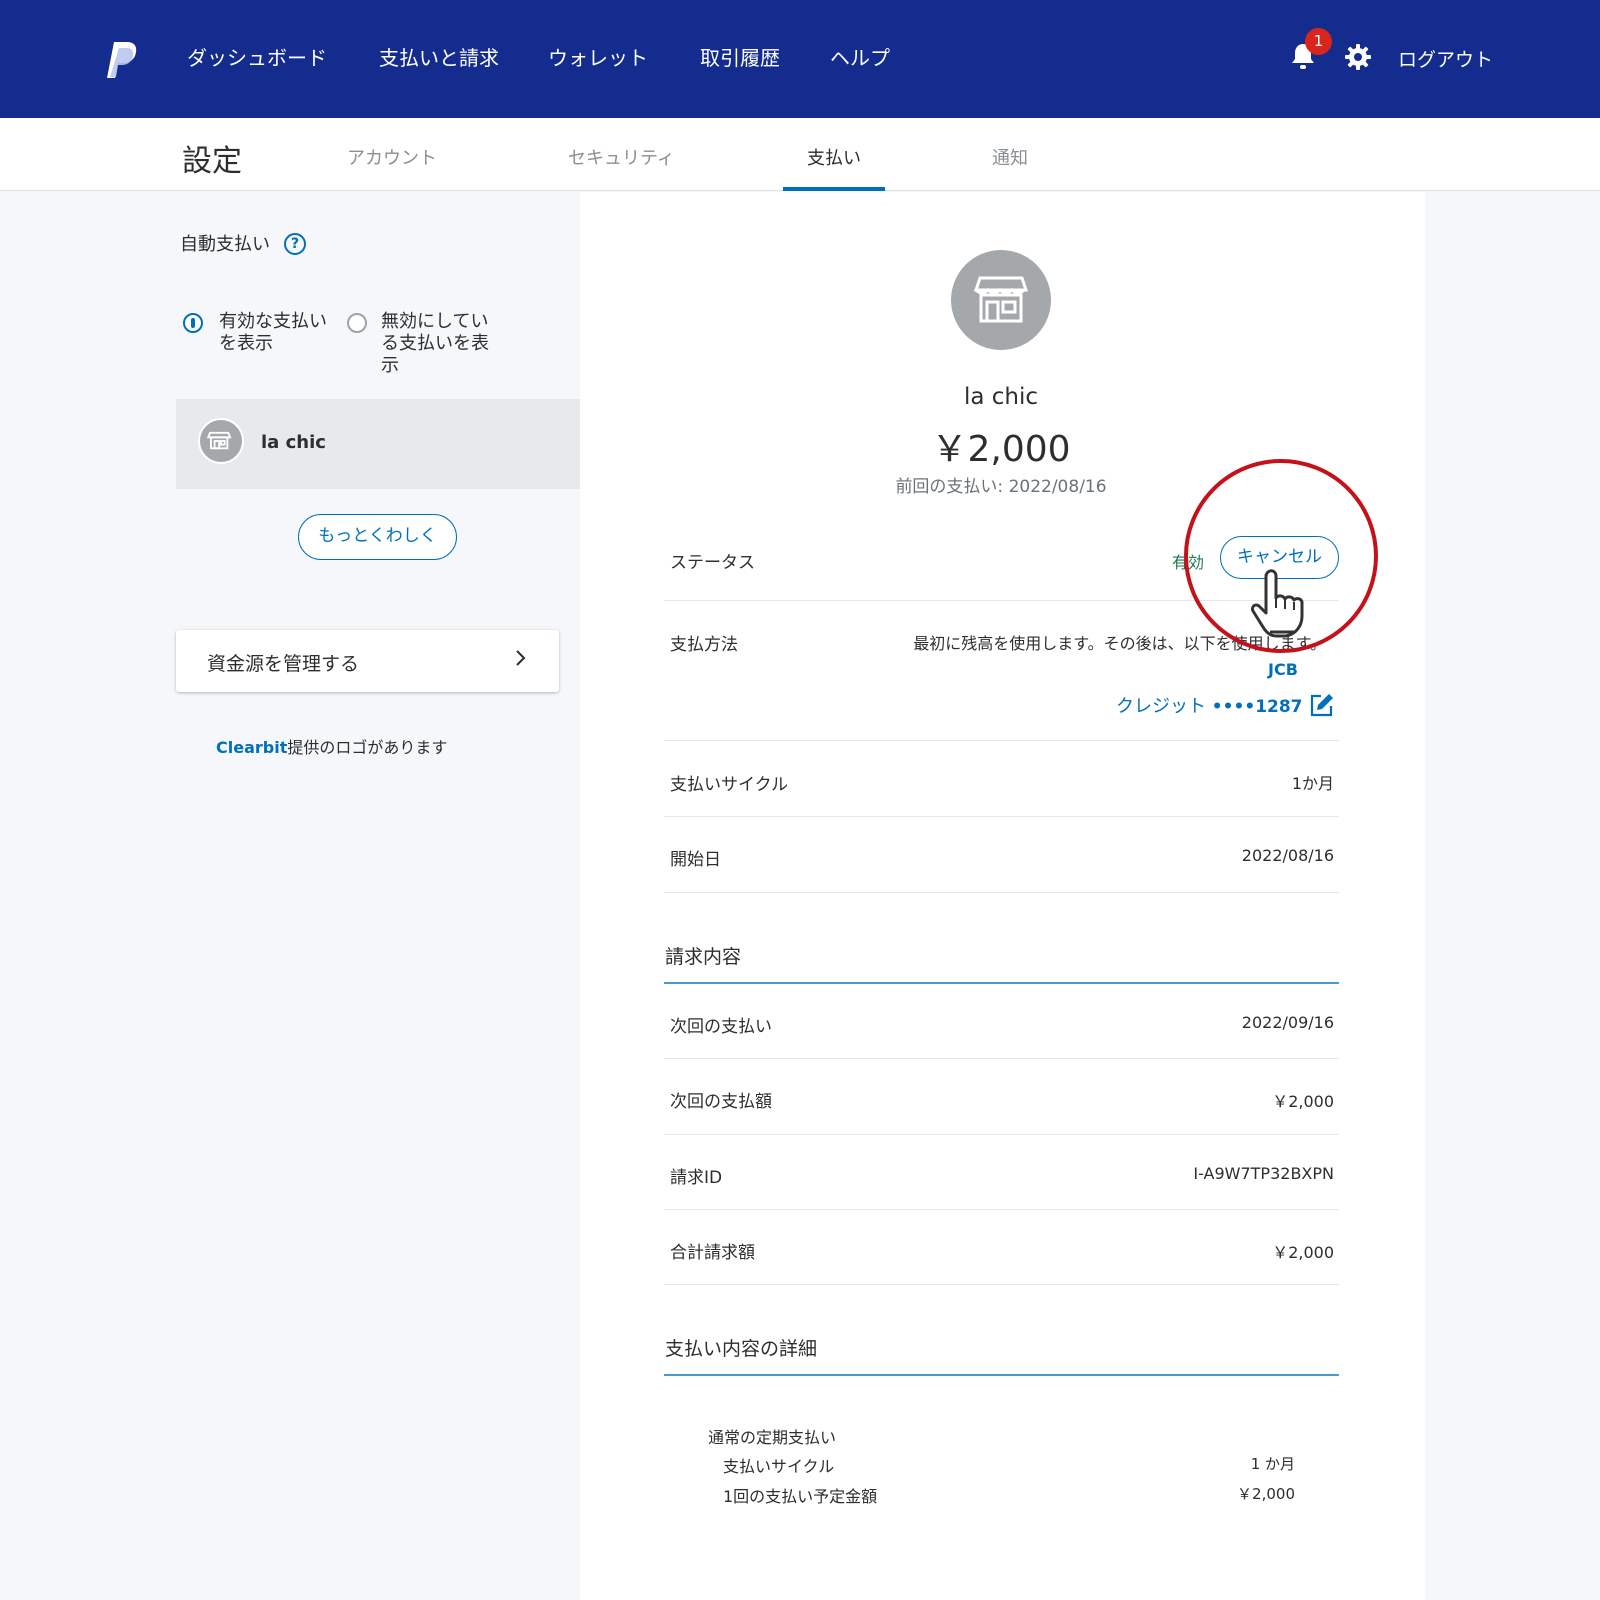 The image size is (1600, 1600). What do you see at coordinates (1001, 397) in the screenshot?
I see `merchant-name: la chic` at bounding box center [1001, 397].